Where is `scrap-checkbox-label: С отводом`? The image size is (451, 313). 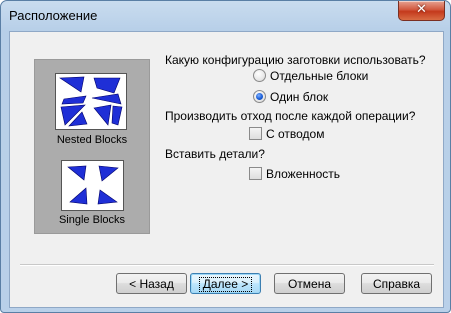
scrap-checkbox-label: С отводом is located at coordinates (295, 134).